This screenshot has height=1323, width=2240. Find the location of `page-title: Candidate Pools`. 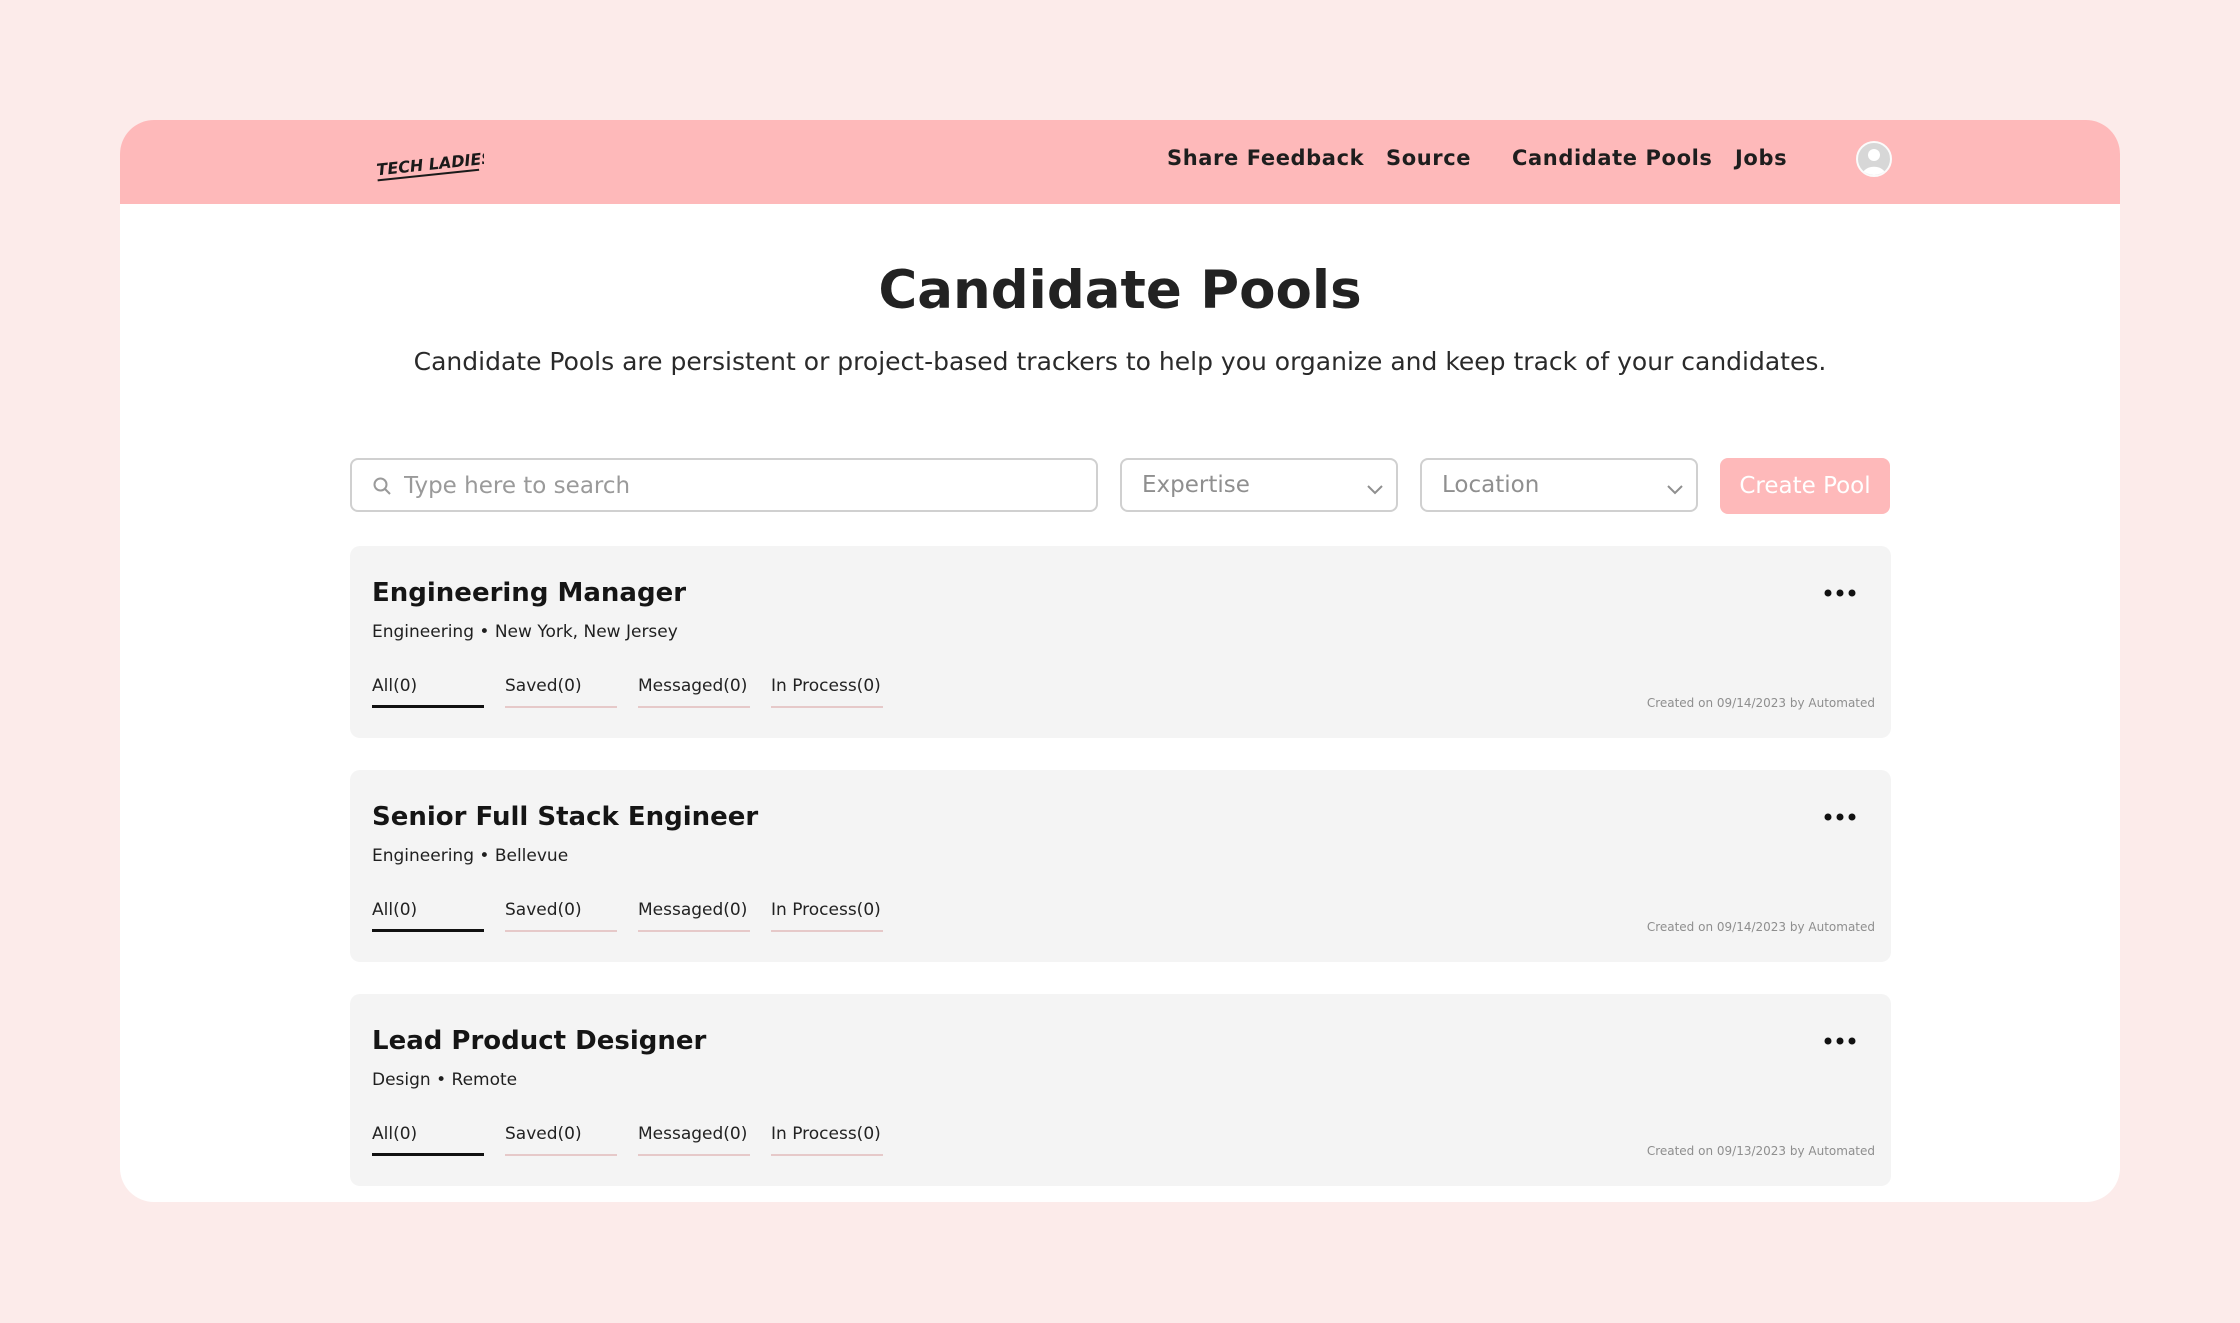

page-title: Candidate Pools is located at coordinates (1120, 290).